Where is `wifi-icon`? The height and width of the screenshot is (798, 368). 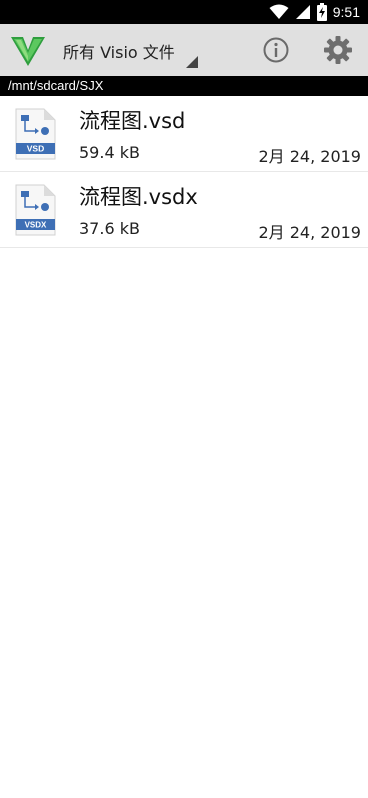
wifi-icon is located at coordinates (279, 11).